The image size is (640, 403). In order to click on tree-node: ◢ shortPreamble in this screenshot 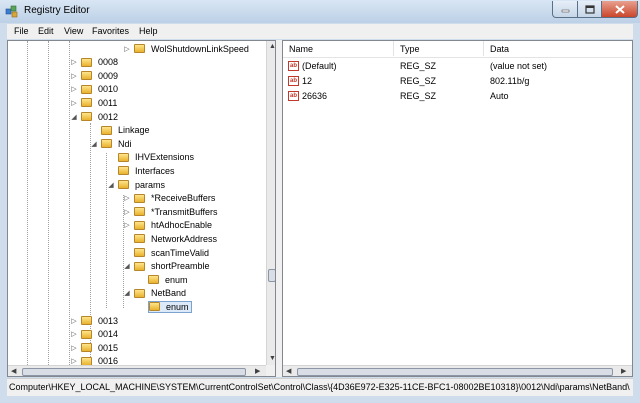, I will do `click(167, 266)`.